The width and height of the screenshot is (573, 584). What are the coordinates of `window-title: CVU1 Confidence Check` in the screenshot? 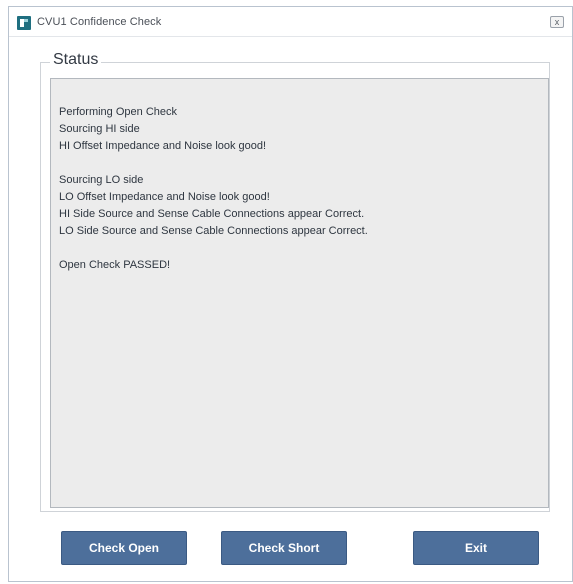 It's located at (99, 22).